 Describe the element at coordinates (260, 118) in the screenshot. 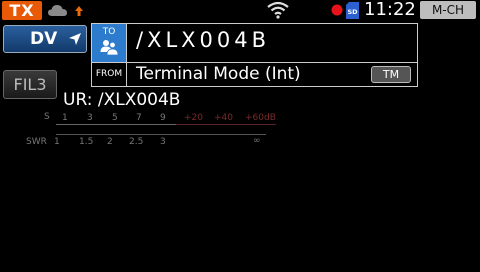

I see `s-tick-over: +60dB` at that location.